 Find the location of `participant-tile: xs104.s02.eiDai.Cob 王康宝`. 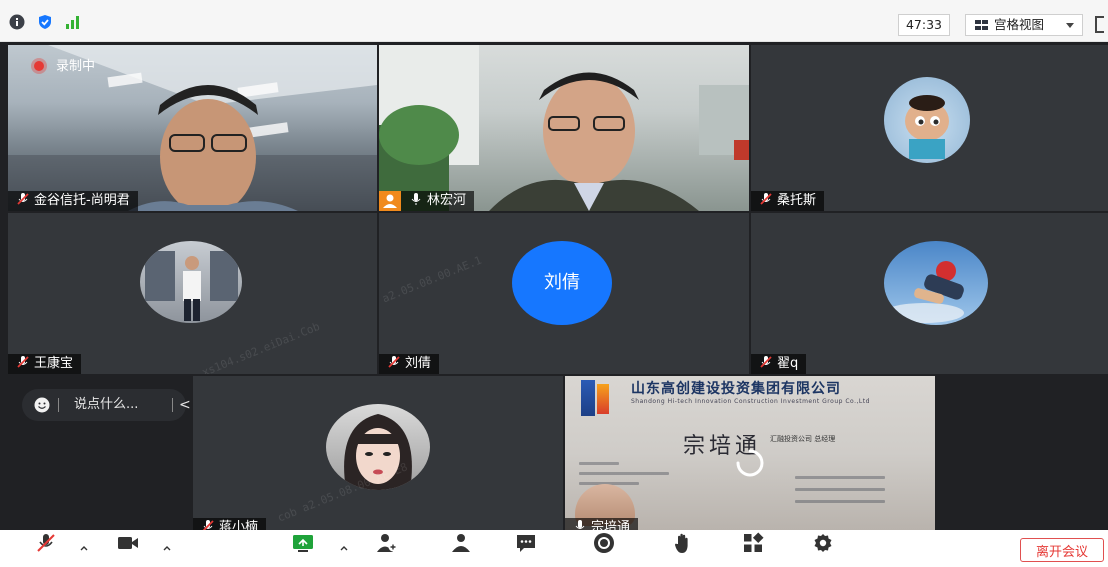

participant-tile: xs104.s02.eiDai.Cob 王康宝 is located at coordinates (192, 293).